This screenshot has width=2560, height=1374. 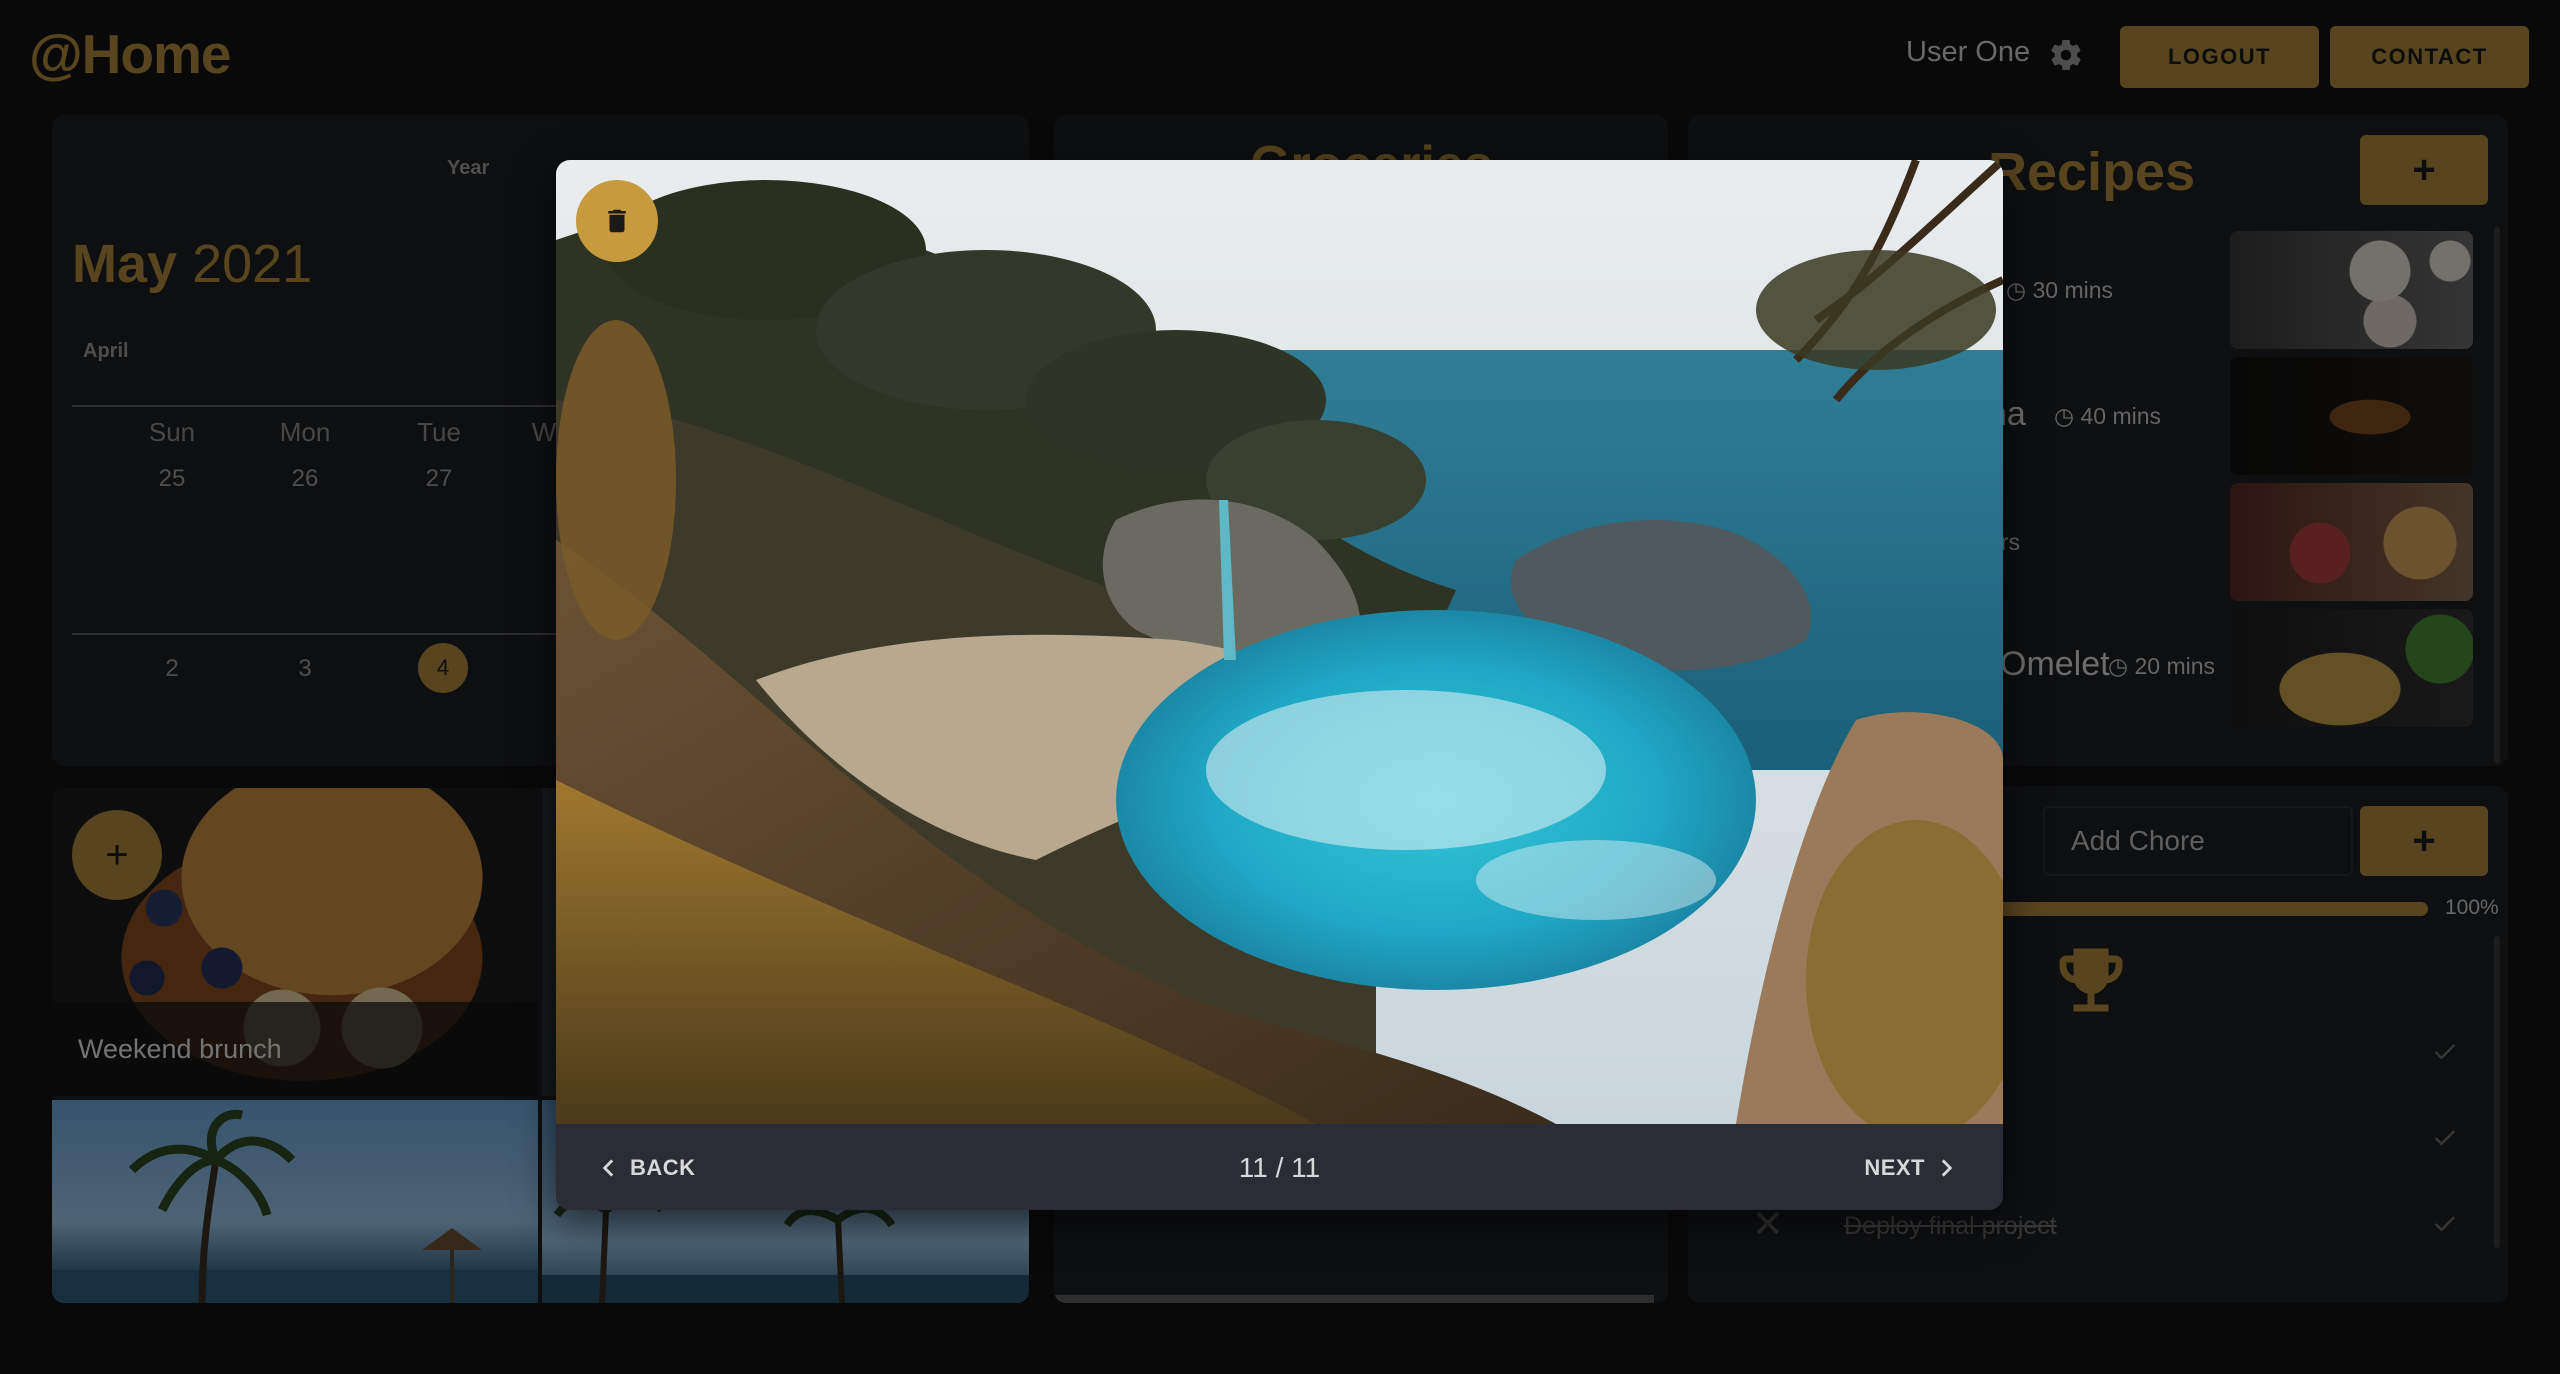 I want to click on lightbox-footer: BACK 11 / 11 NEXT, so click(x=1279, y=1167).